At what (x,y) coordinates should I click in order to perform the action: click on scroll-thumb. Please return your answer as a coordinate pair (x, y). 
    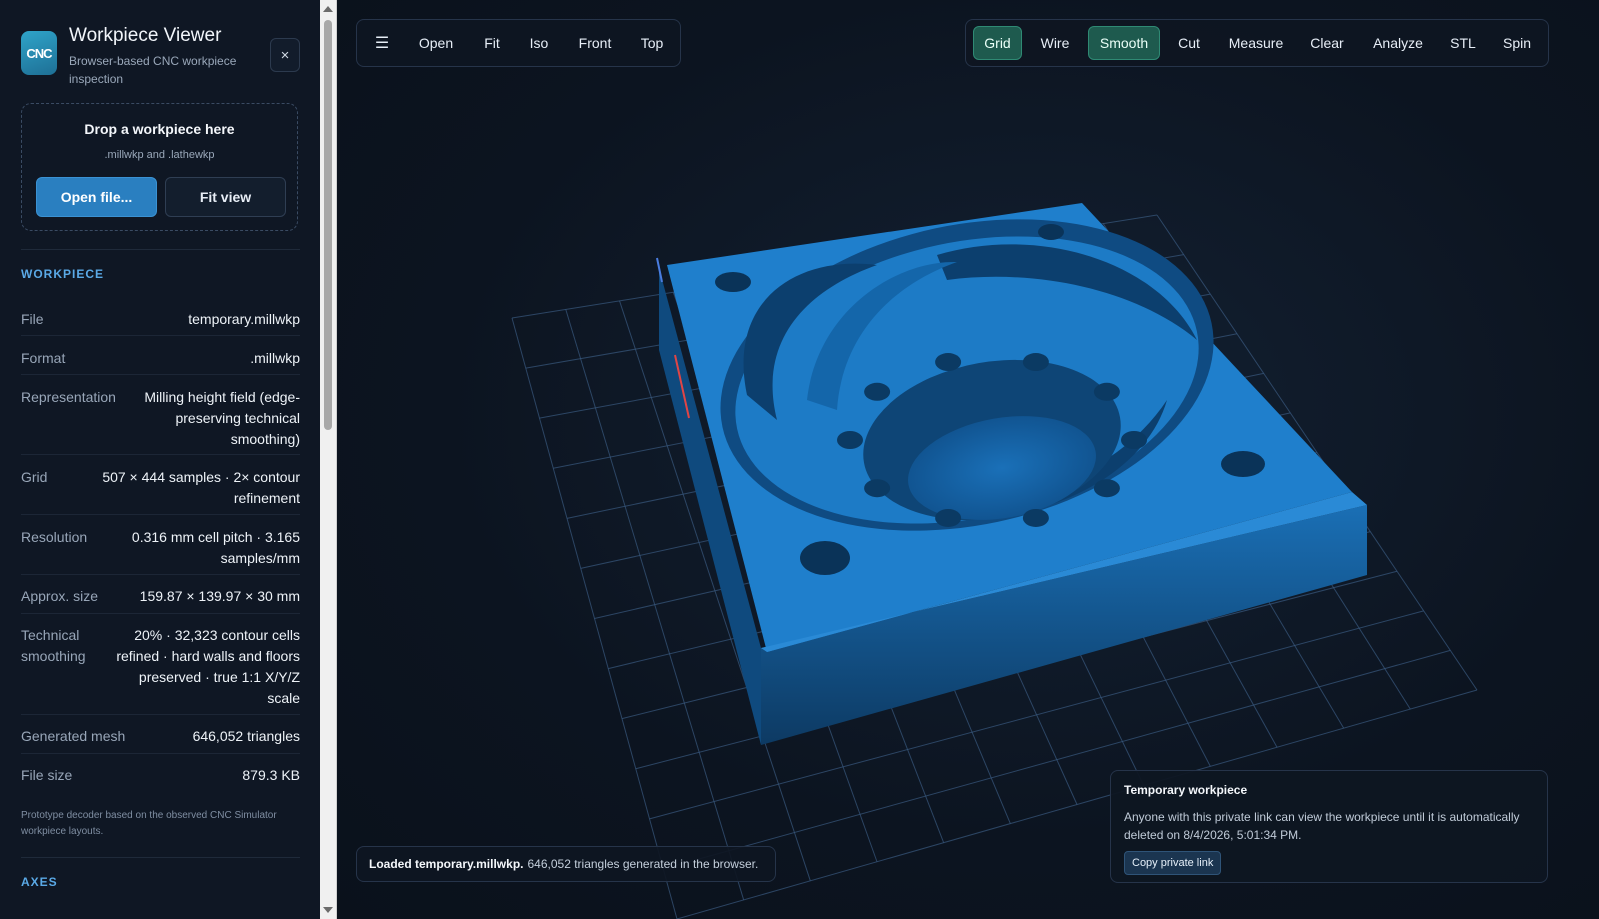
    Looking at the image, I should click on (328, 225).